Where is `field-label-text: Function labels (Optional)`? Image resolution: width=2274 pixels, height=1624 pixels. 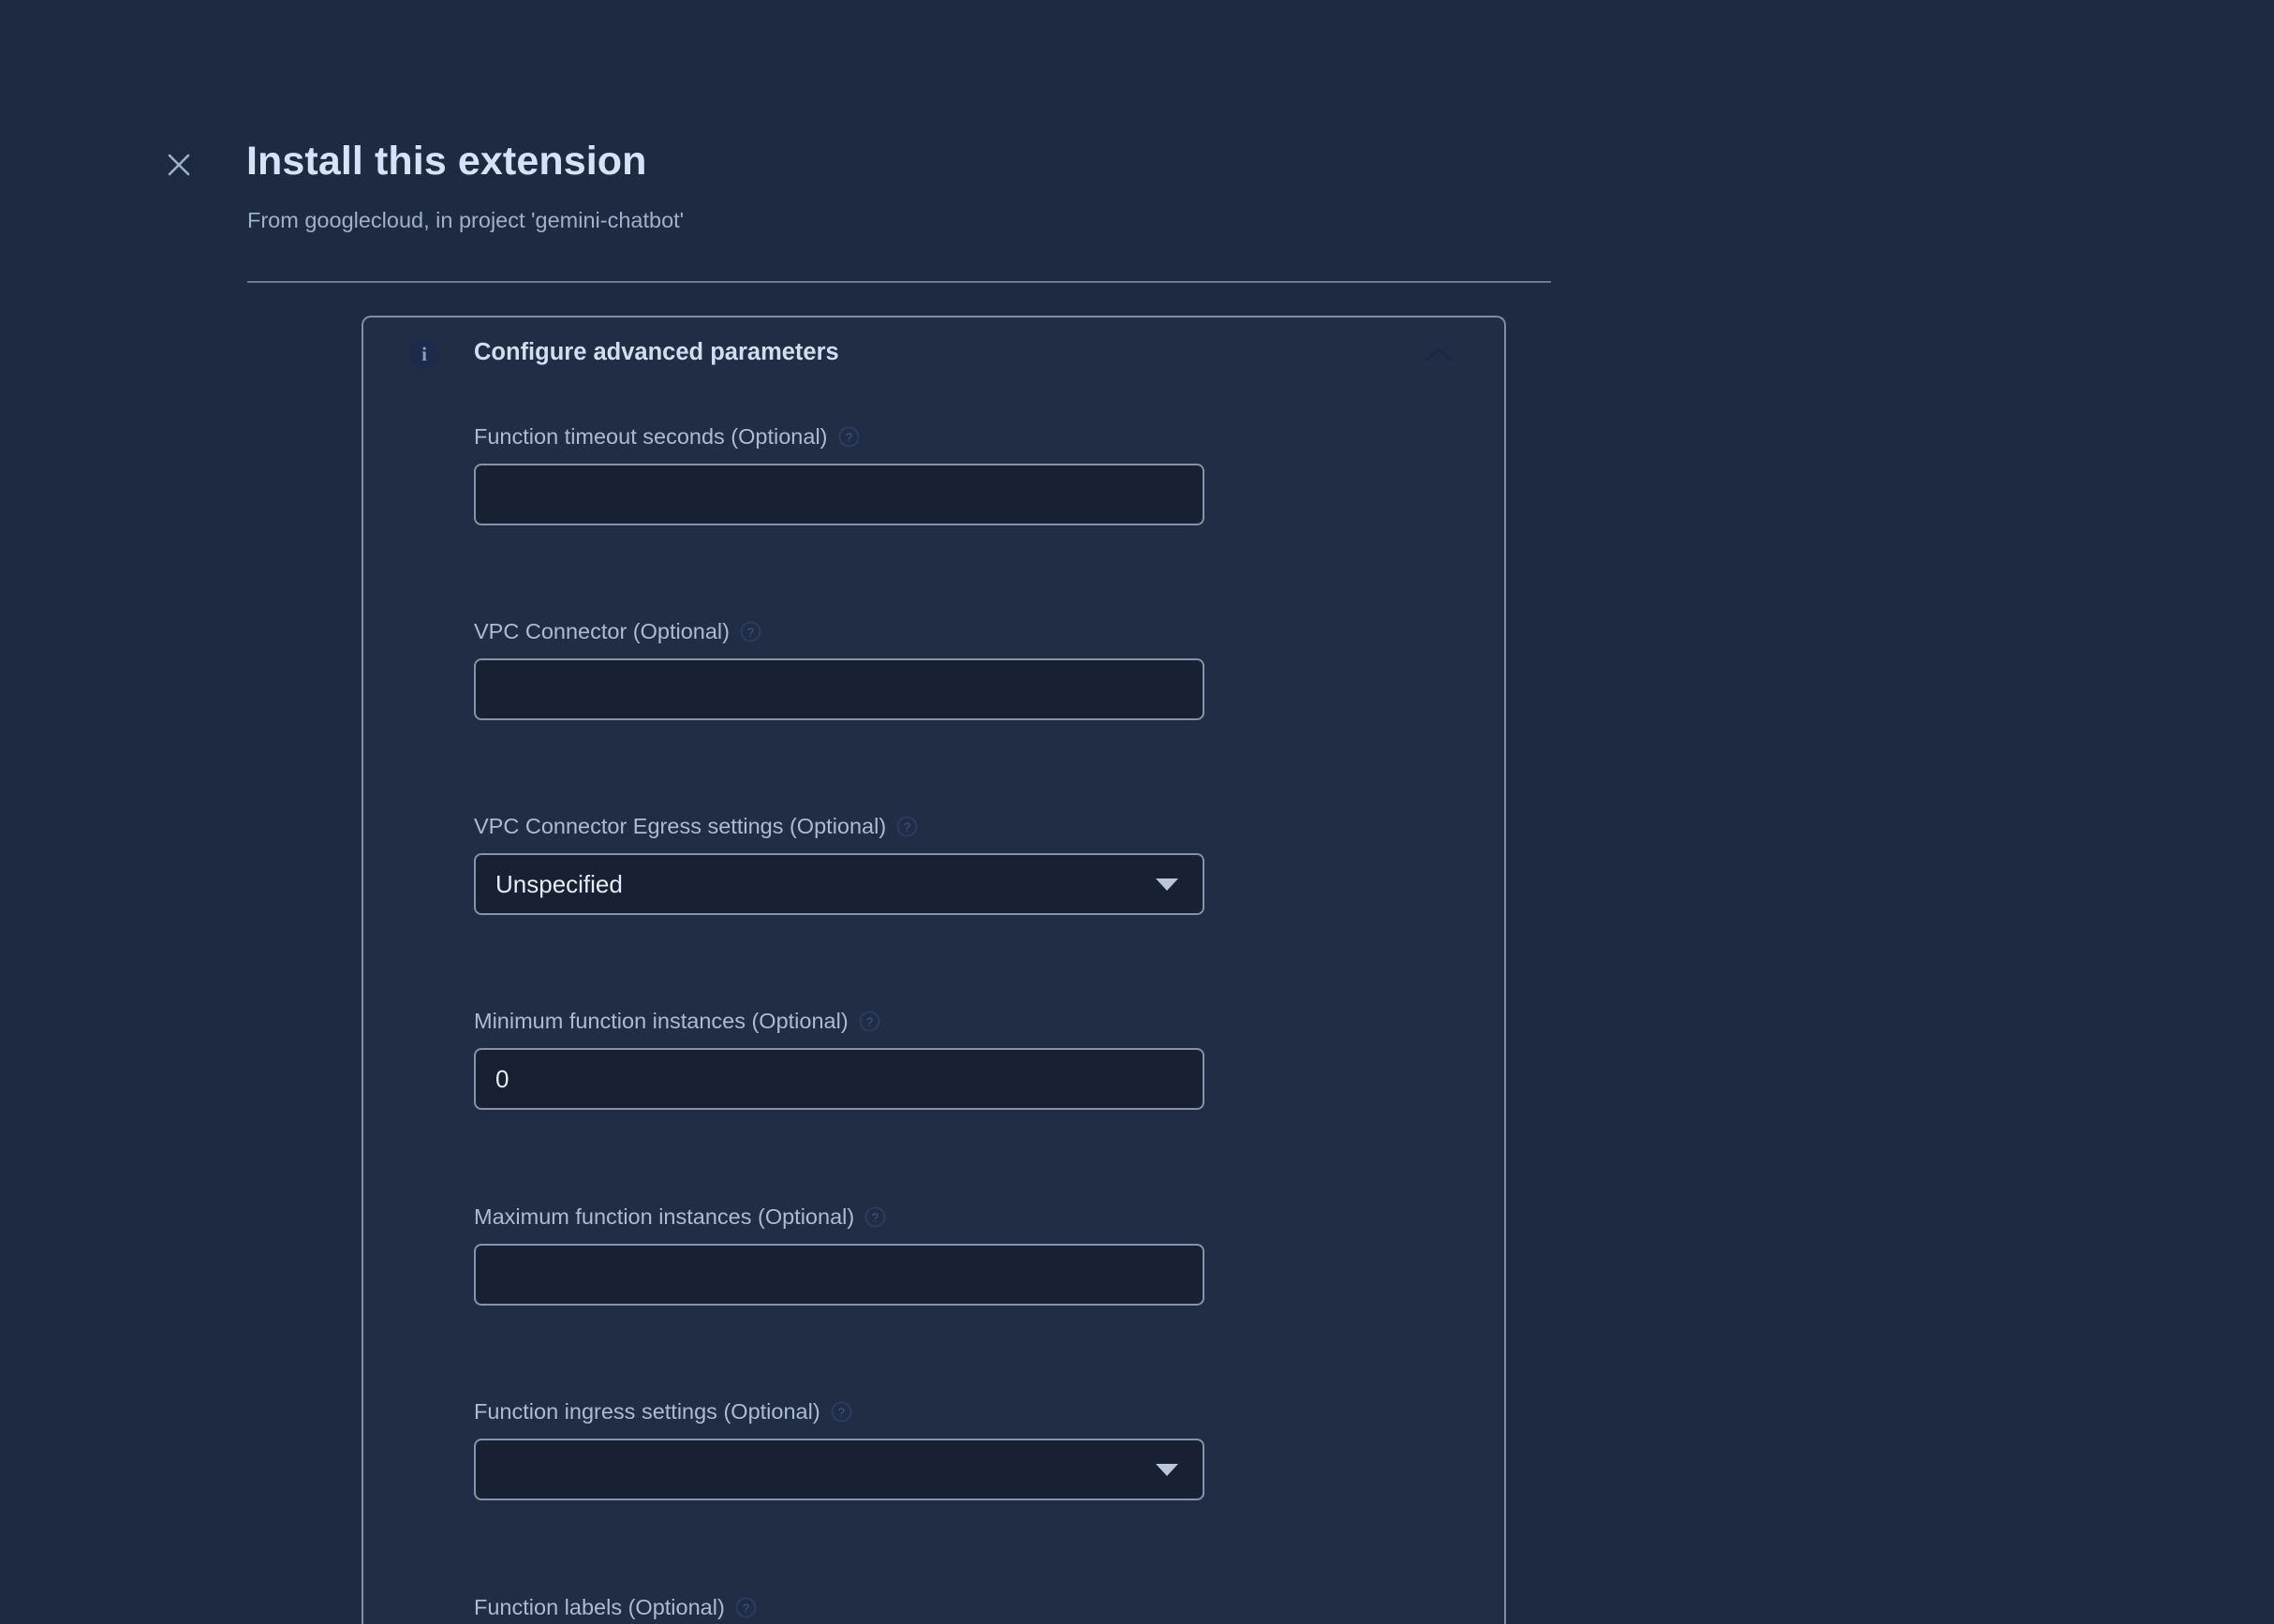
field-label-text: Function labels (Optional) is located at coordinates (599, 1607).